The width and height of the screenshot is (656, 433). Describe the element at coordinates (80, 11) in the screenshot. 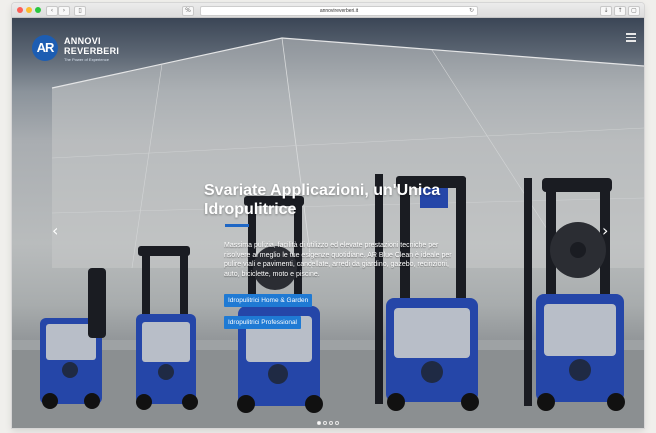

I see `sidebar-icon: ▯` at that location.